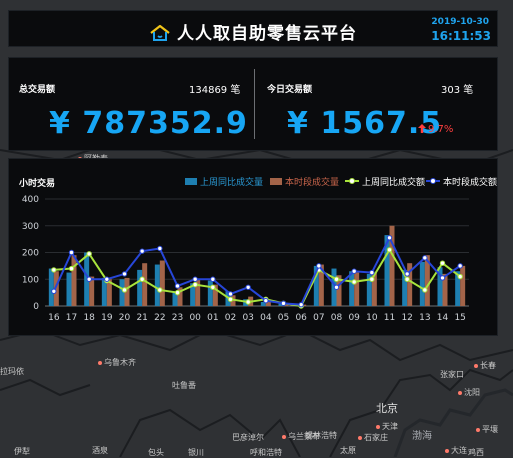 Image resolution: width=513 pixels, height=458 pixels. I want to click on map-label: 太原, so click(348, 450).